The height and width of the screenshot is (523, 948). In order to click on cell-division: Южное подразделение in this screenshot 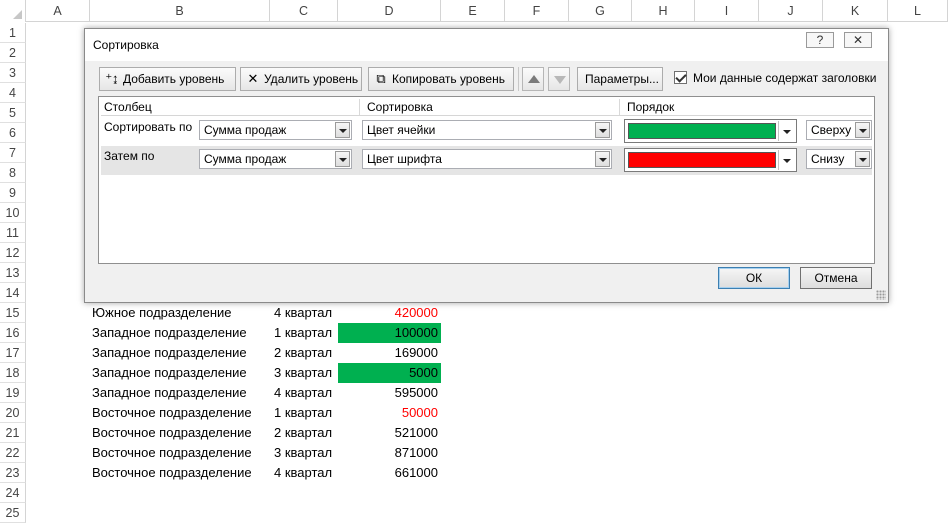, I will do `click(180, 313)`.